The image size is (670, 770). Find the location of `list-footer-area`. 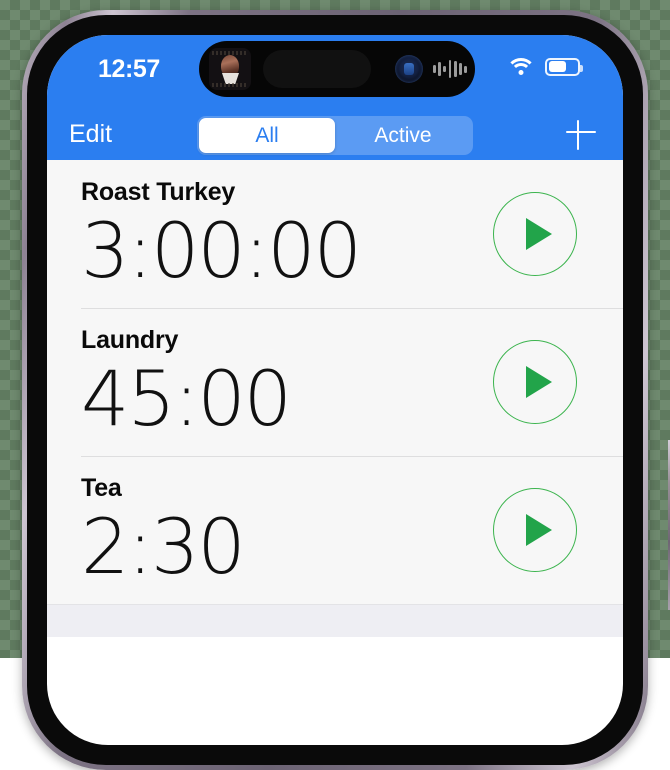

list-footer-area is located at coordinates (335, 620).